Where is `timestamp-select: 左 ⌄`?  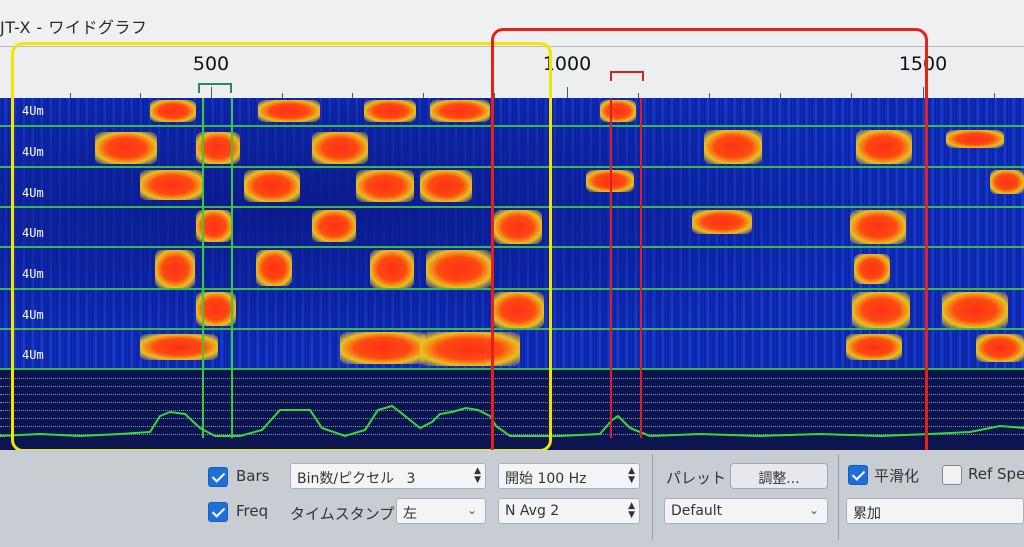
timestamp-select: 左 ⌄ is located at coordinates (441, 511).